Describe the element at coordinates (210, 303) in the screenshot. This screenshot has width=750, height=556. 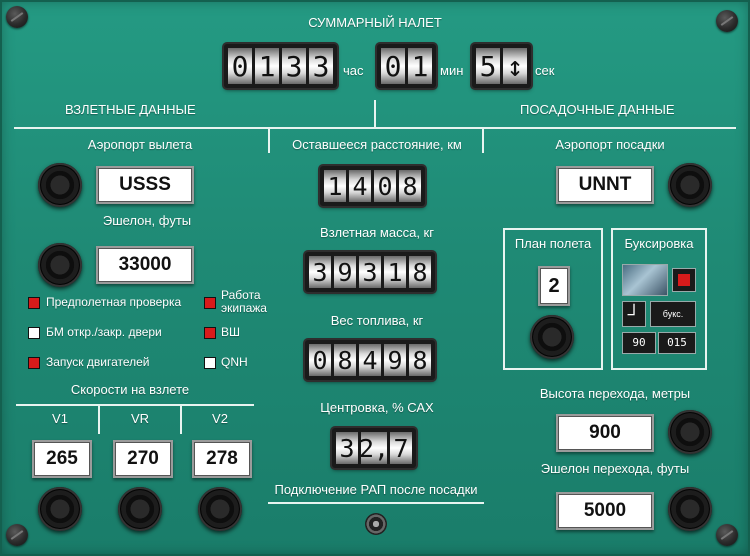
I see `indicator-crew-work` at that location.